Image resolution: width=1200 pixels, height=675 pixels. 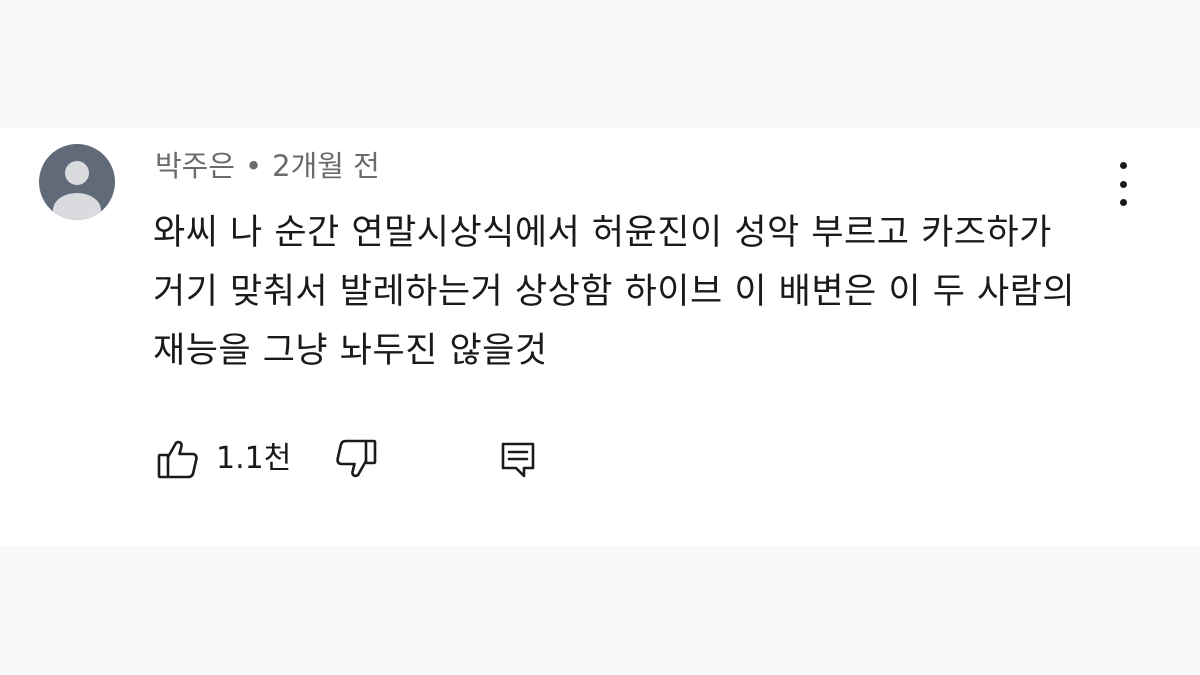 I want to click on reply-comment-icon, so click(x=518, y=460).